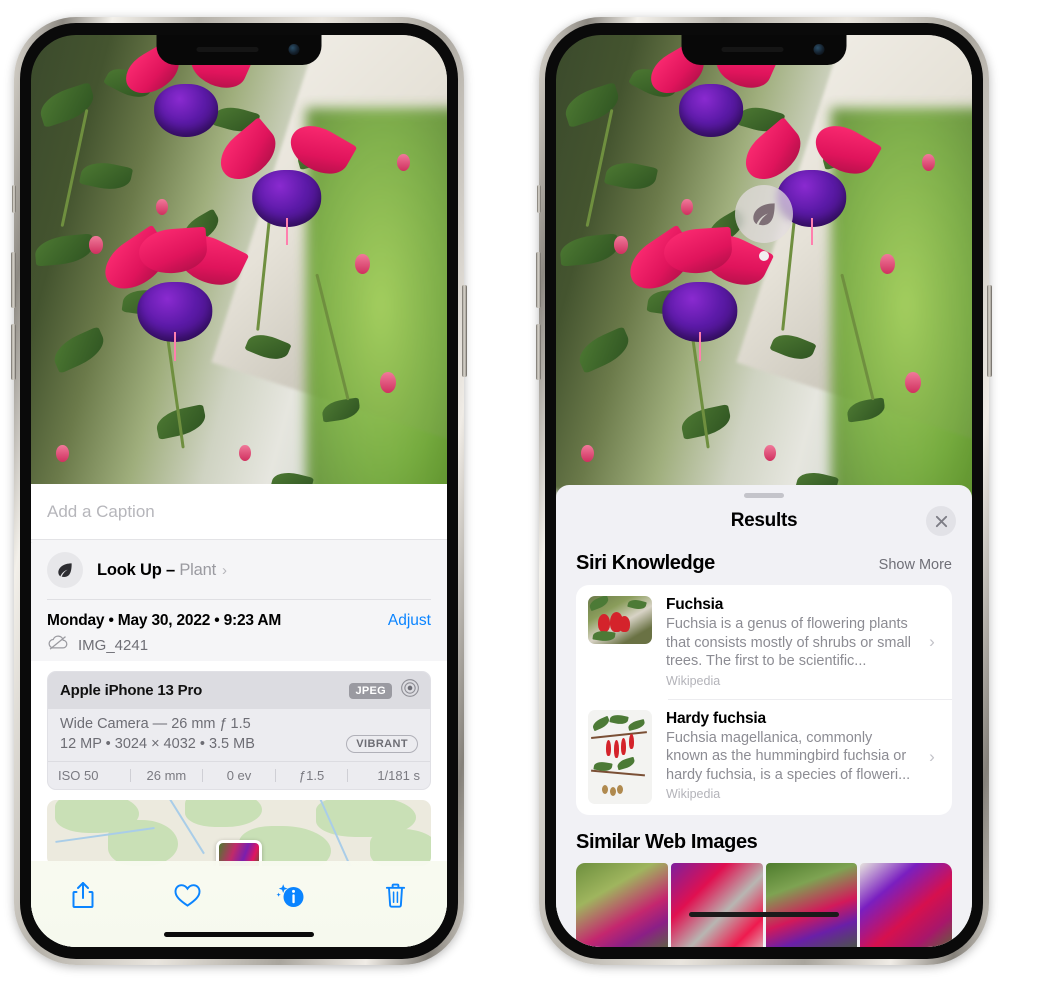 This screenshot has height=985, width=1055. What do you see at coordinates (239, 568) in the screenshot?
I see `look-up-row: ✧ ✧ Look Up – Plant ›` at bounding box center [239, 568].